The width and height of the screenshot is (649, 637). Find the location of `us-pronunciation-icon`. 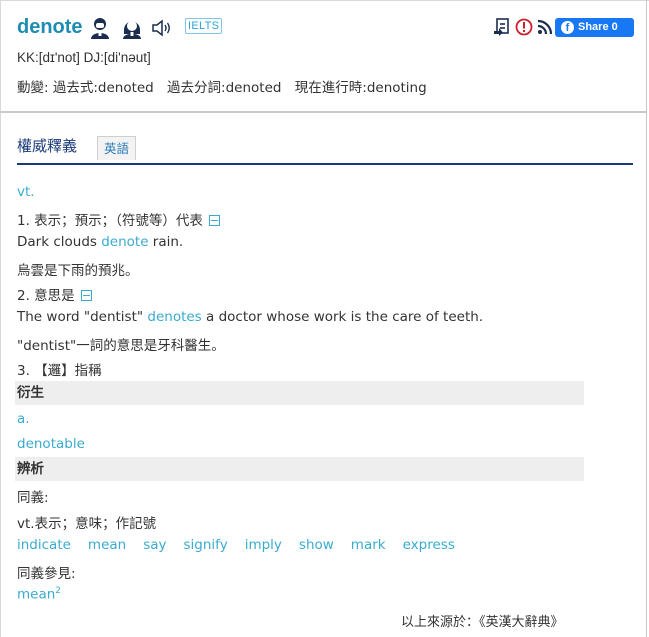

us-pronunciation-icon is located at coordinates (100, 28).